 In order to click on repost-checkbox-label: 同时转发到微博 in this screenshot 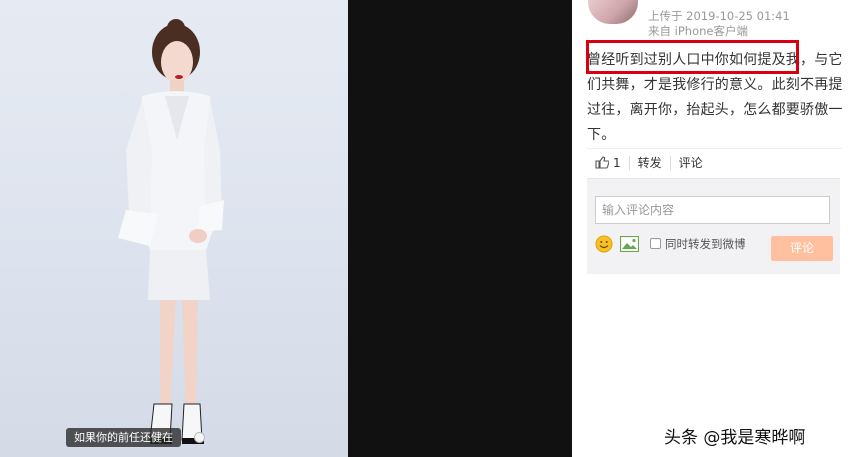, I will do `click(705, 244)`.